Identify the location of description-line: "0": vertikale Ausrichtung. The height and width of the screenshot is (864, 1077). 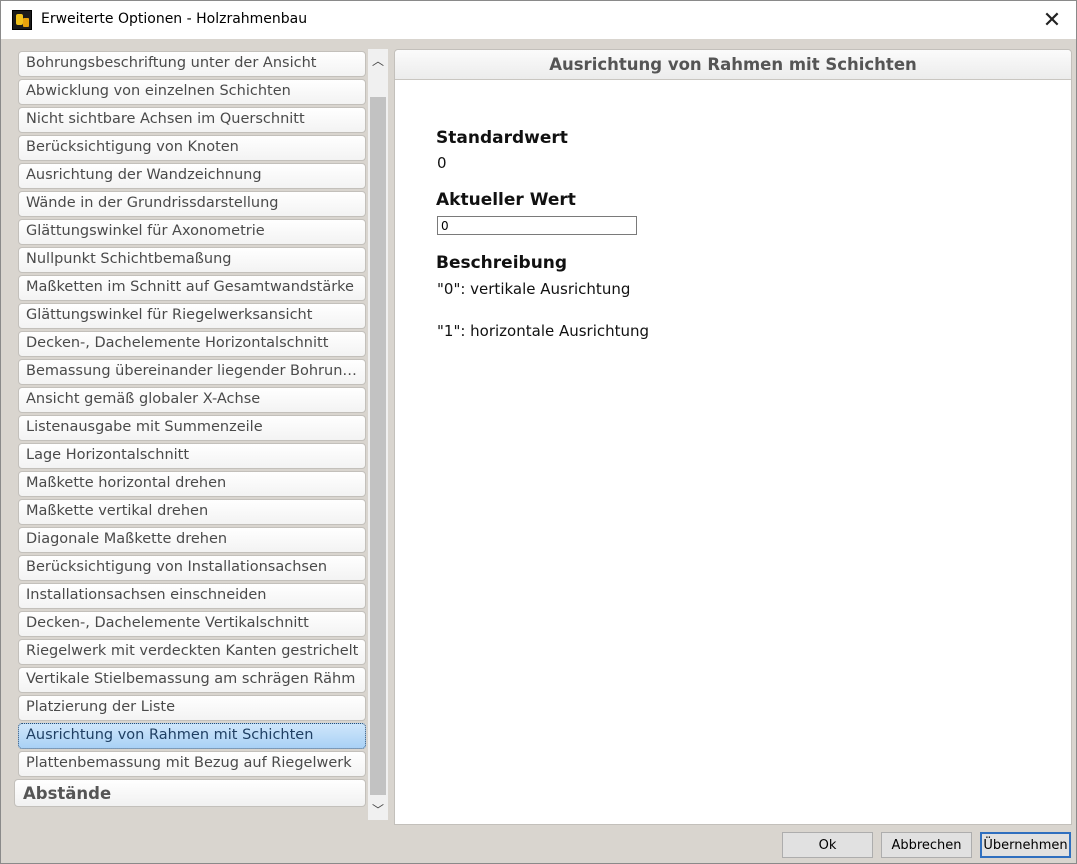
(534, 289).